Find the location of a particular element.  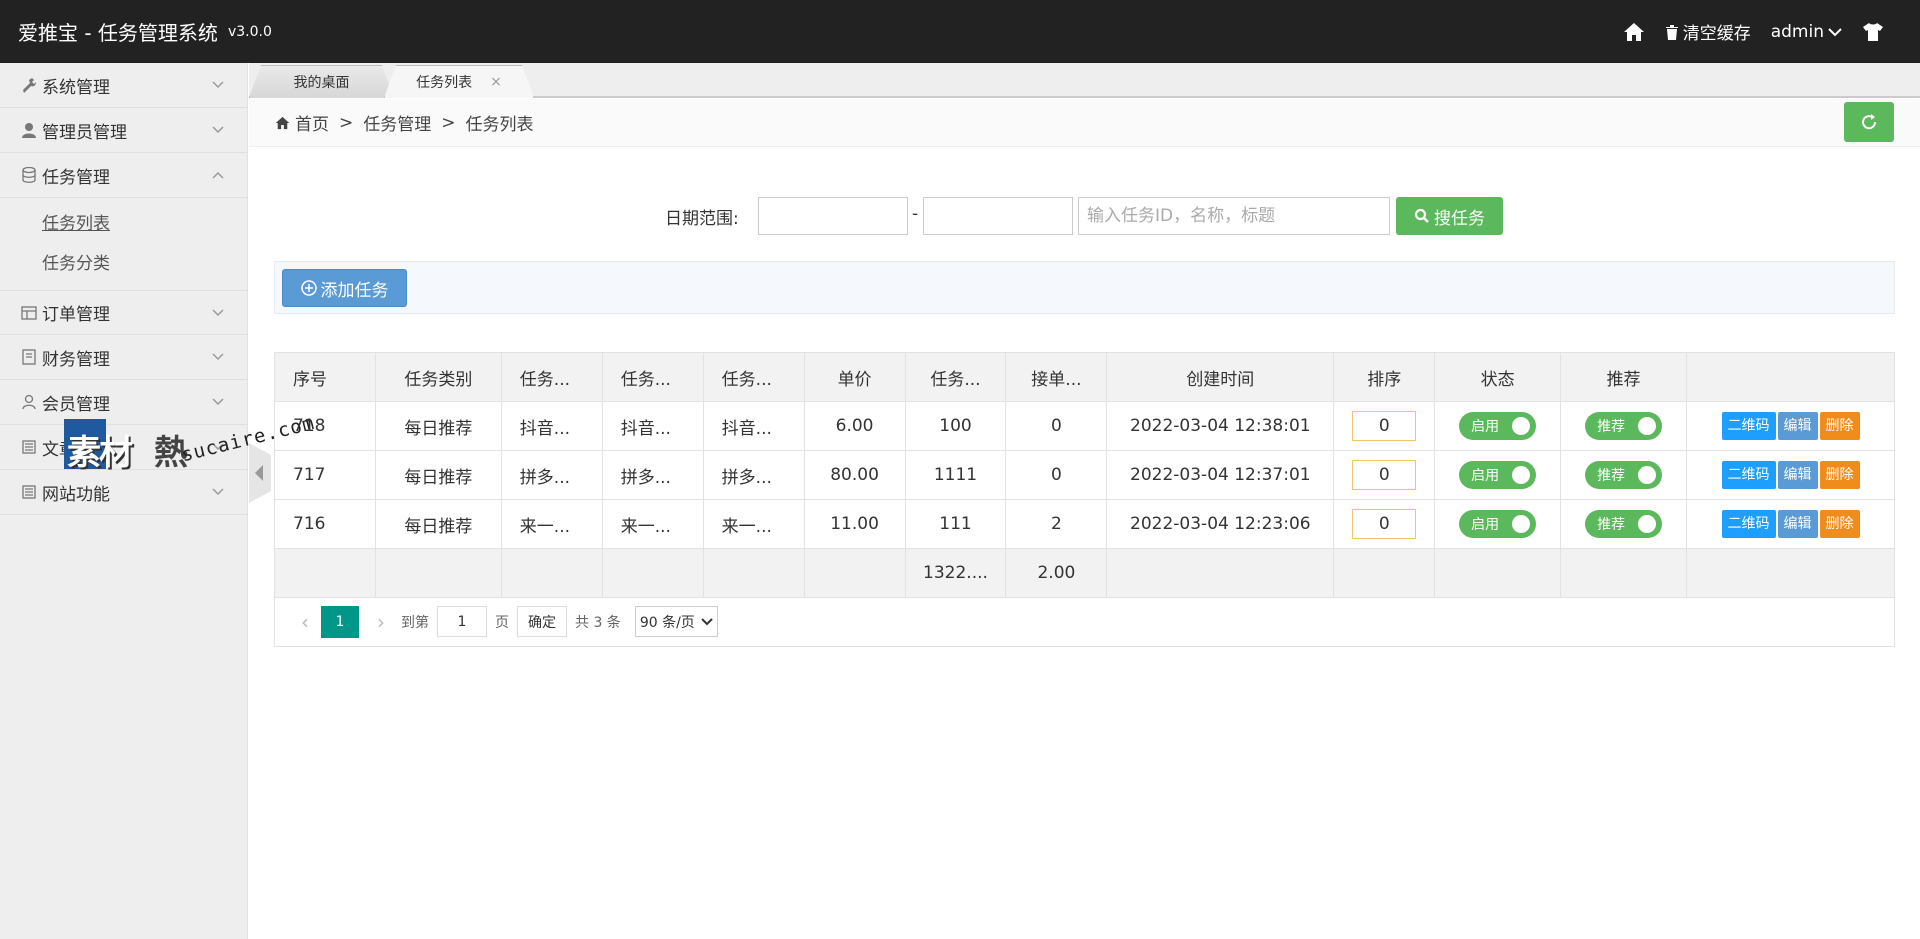

cell-taken: 0 is located at coordinates (1056, 475).